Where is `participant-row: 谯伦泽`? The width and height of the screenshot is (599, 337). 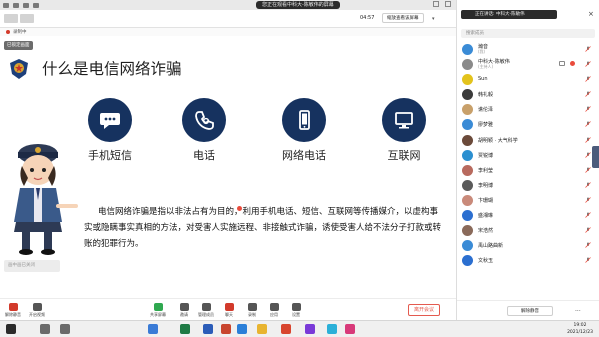
participant-row: 谯伦泽 is located at coordinates (528, 109).